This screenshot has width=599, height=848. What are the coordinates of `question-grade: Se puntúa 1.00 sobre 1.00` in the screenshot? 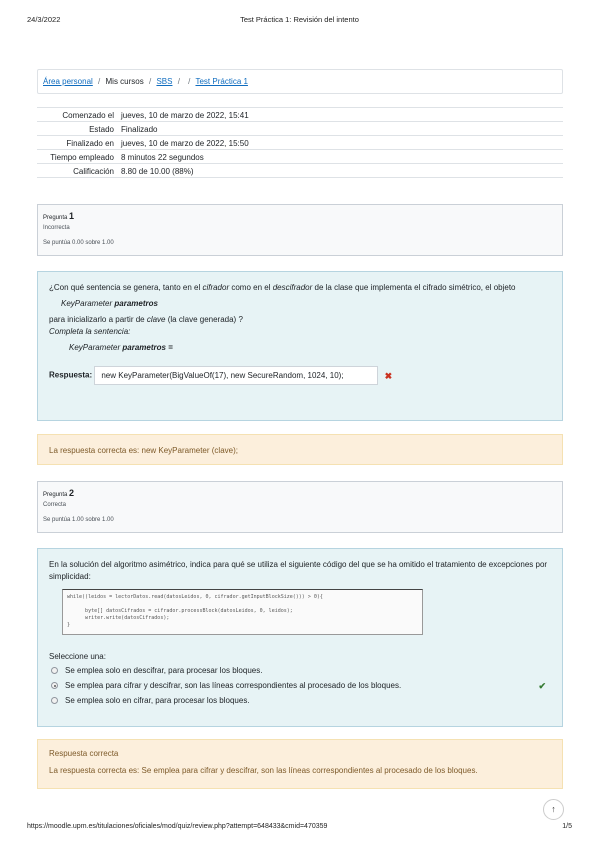 It's located at (78, 520).